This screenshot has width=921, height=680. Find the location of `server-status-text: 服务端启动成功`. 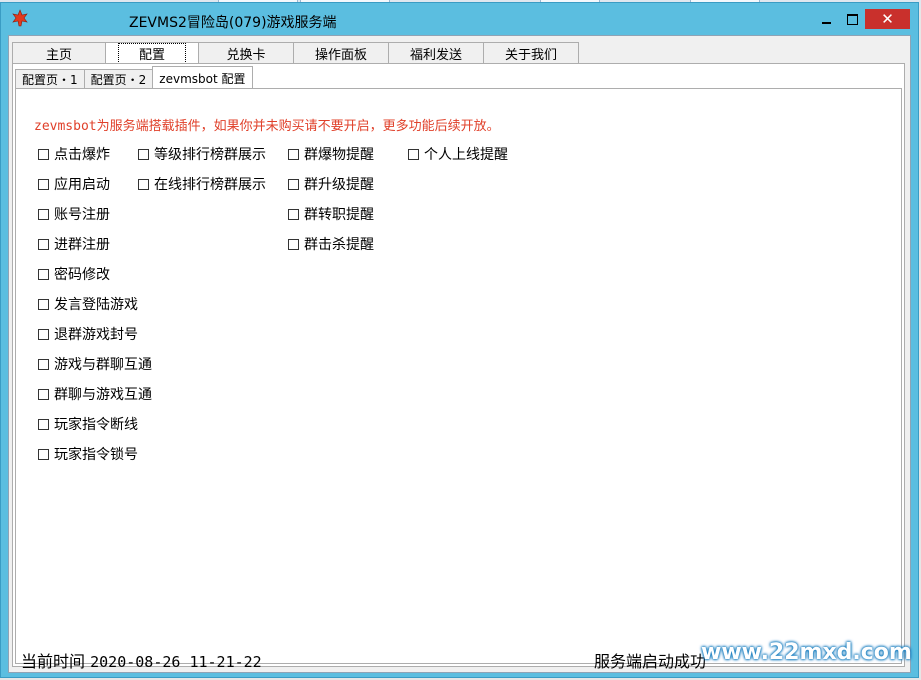

server-status-text: 服务端启动成功 is located at coordinates (650, 661).